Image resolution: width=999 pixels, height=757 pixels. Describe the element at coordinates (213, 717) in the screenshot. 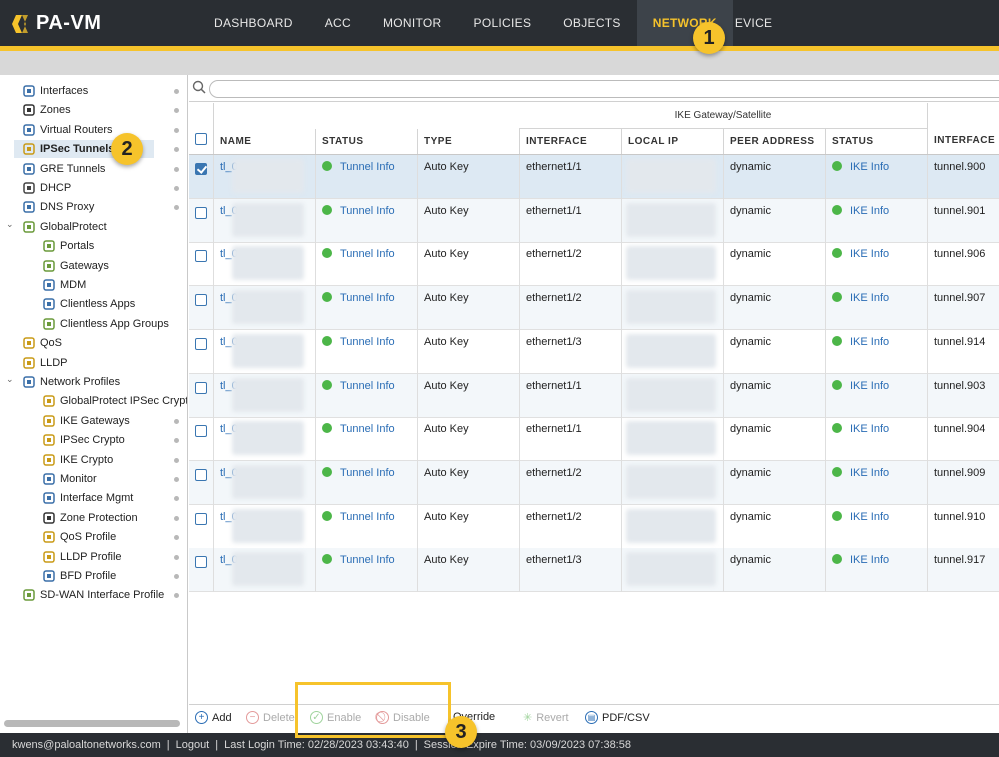

I see `add-button: + Add` at that location.